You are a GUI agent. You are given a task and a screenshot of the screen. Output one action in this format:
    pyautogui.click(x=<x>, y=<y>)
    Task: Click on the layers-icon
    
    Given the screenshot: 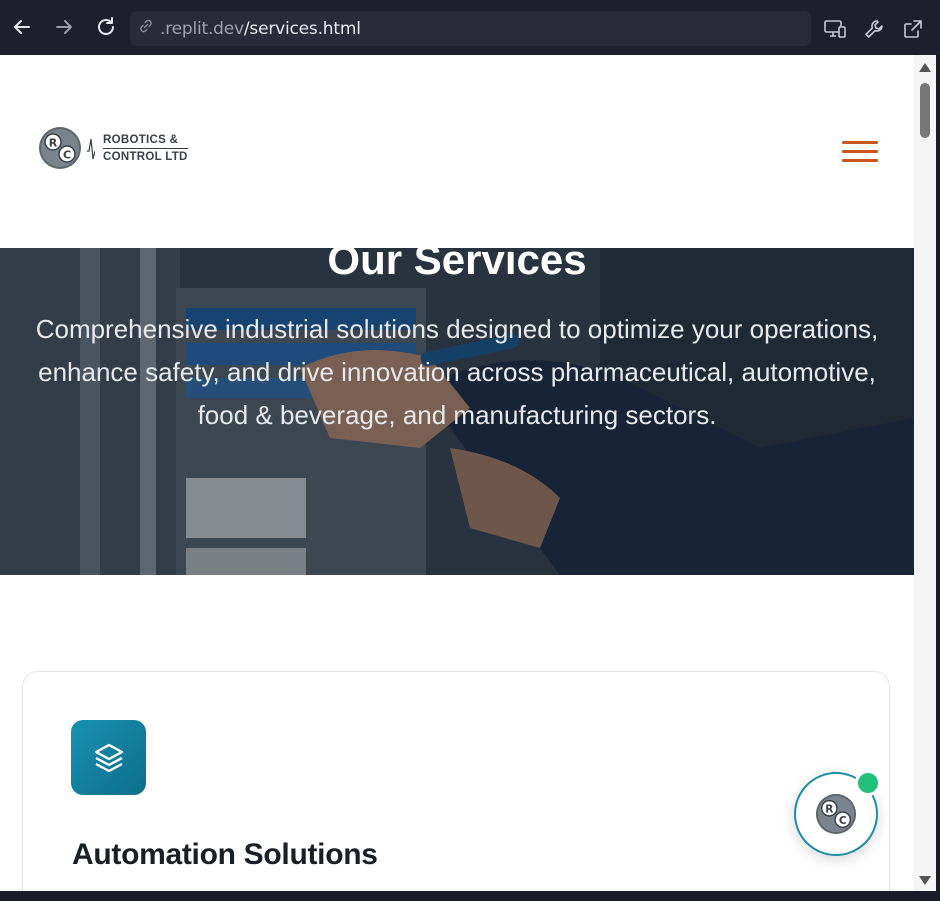 What is the action you would take?
    pyautogui.click(x=108, y=757)
    